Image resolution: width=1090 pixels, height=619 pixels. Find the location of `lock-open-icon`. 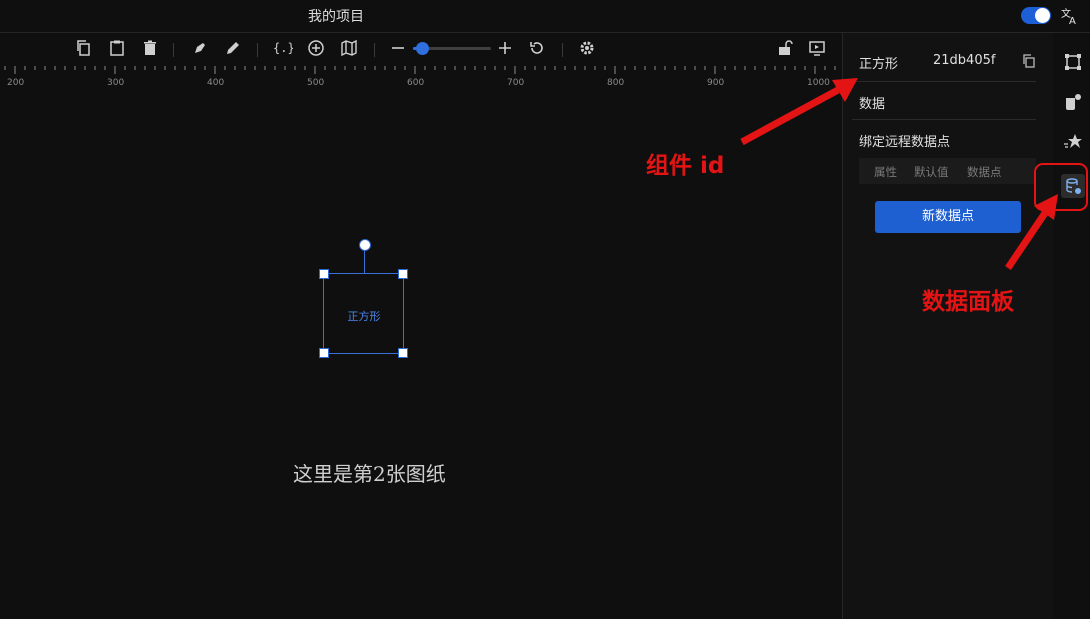

lock-open-icon is located at coordinates (785, 48).